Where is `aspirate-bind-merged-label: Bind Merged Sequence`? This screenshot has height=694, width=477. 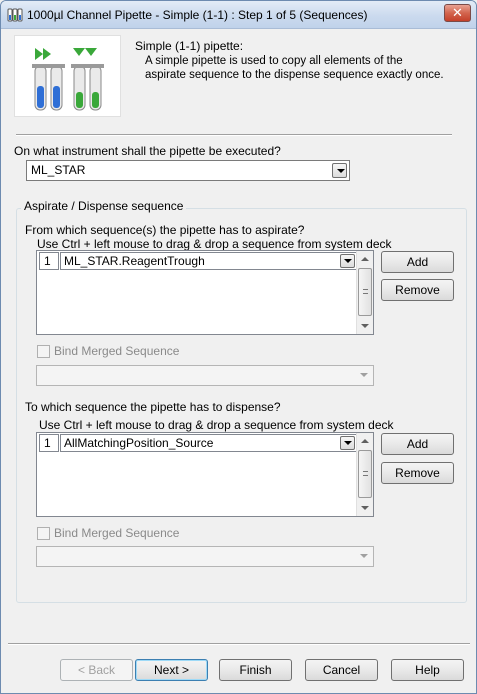 aspirate-bind-merged-label: Bind Merged Sequence is located at coordinates (117, 351).